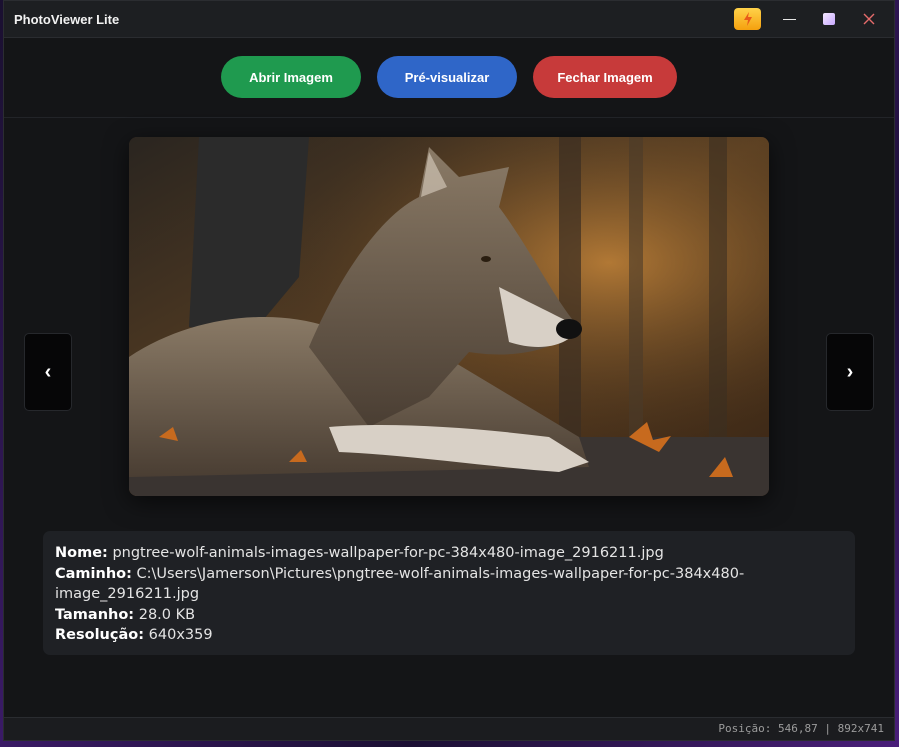  What do you see at coordinates (747, 19) in the screenshot?
I see `lightning-icon` at bounding box center [747, 19].